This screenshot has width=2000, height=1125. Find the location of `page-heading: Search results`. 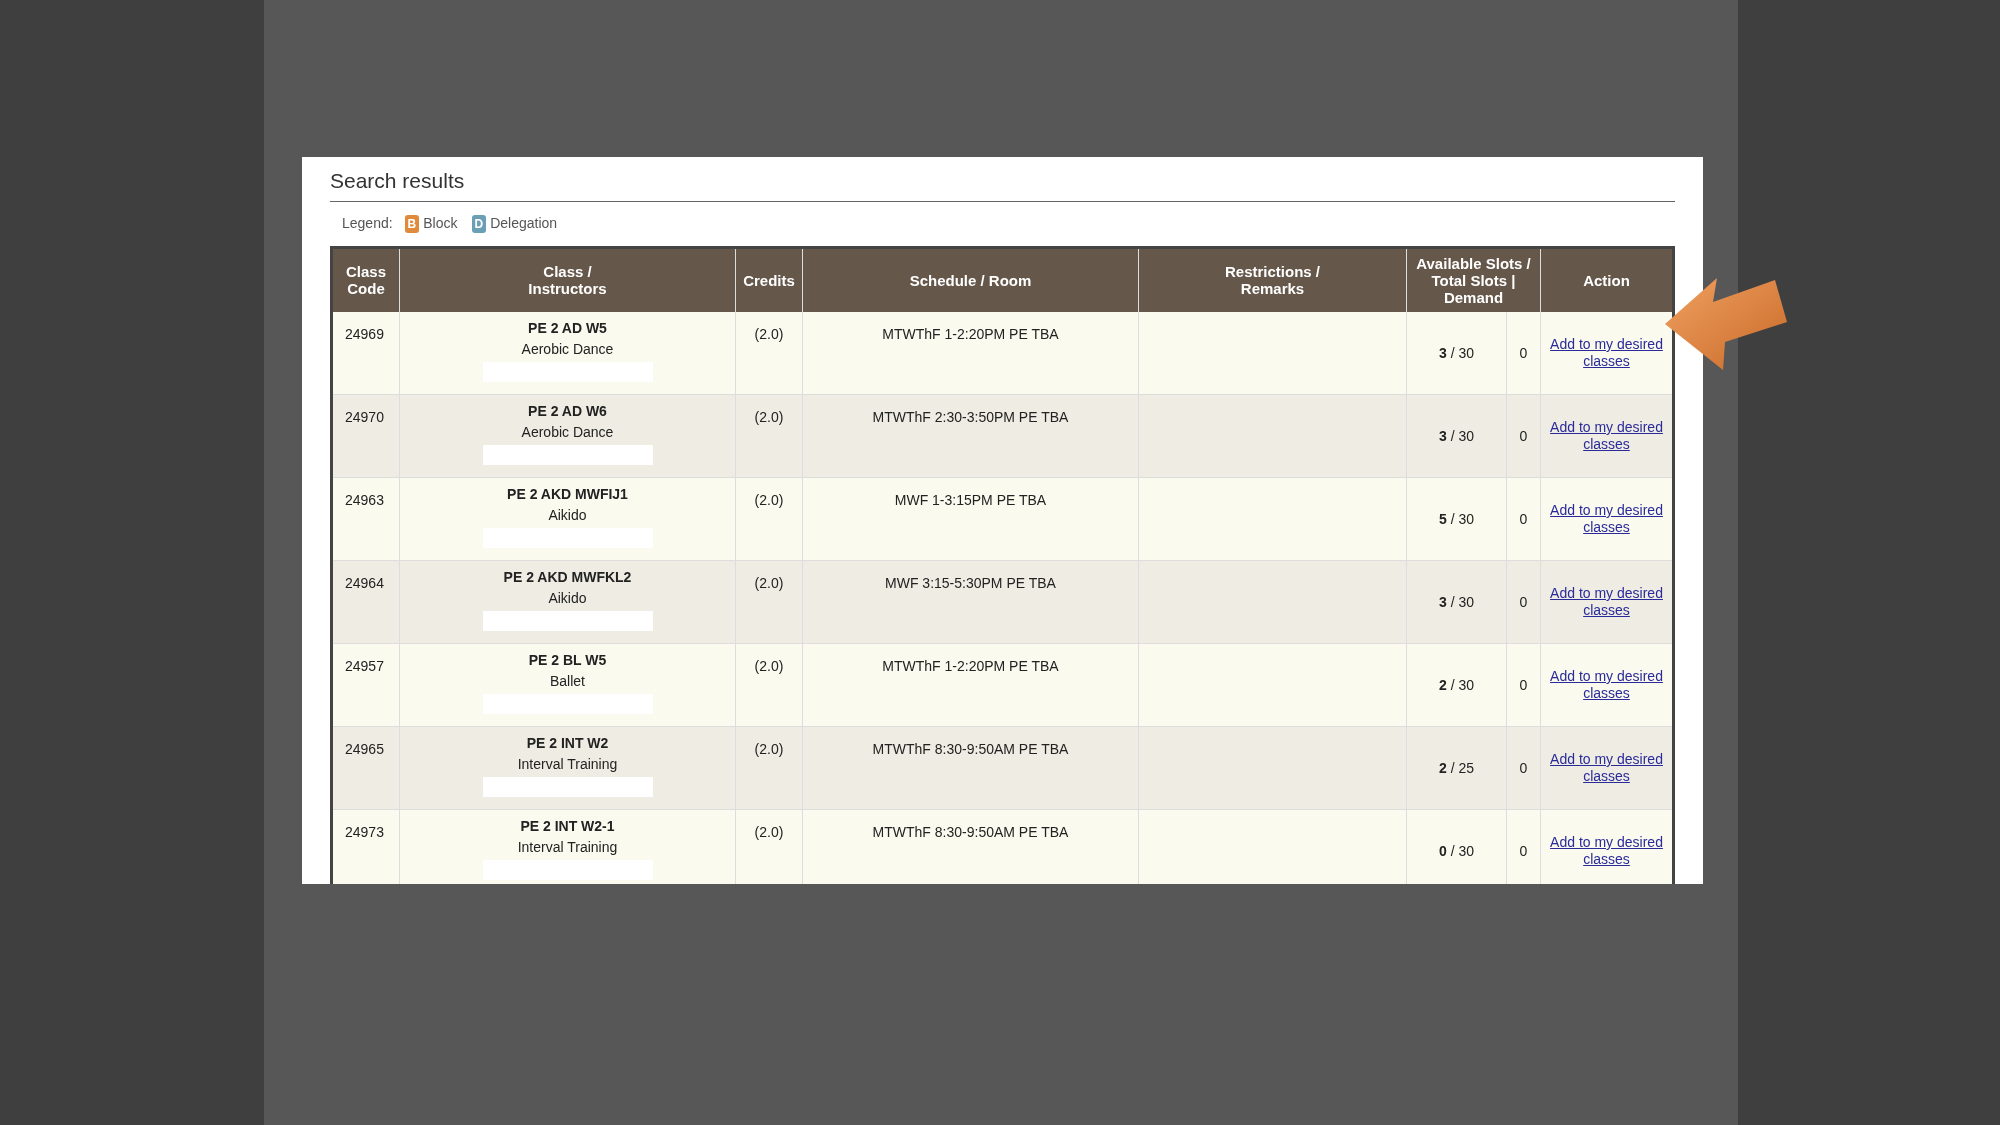

page-heading: Search results is located at coordinates (1002, 179).